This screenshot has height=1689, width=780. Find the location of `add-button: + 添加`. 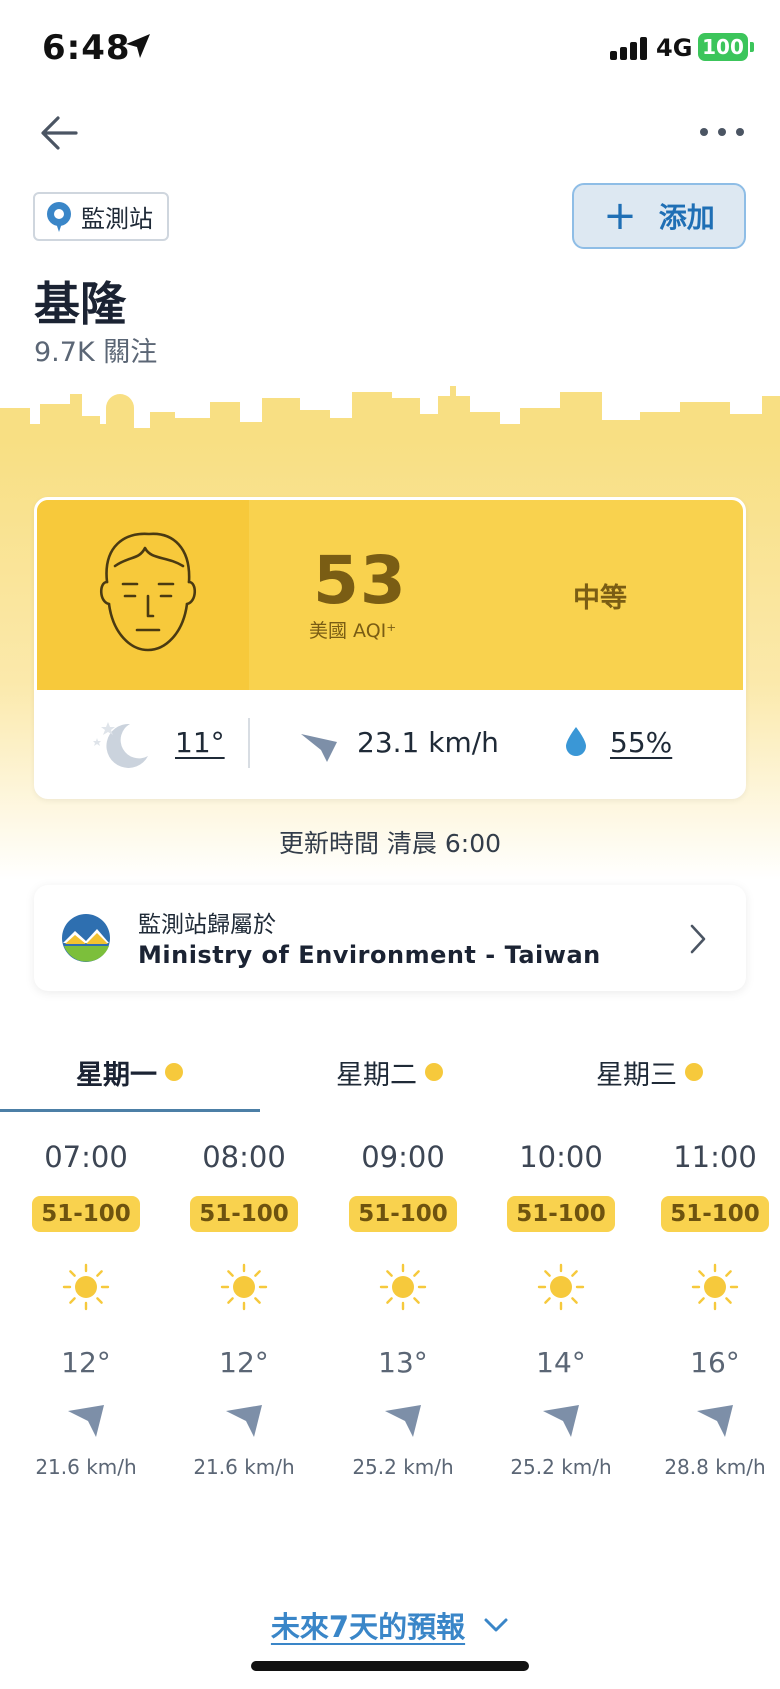

add-button: + 添加 is located at coordinates (659, 216).